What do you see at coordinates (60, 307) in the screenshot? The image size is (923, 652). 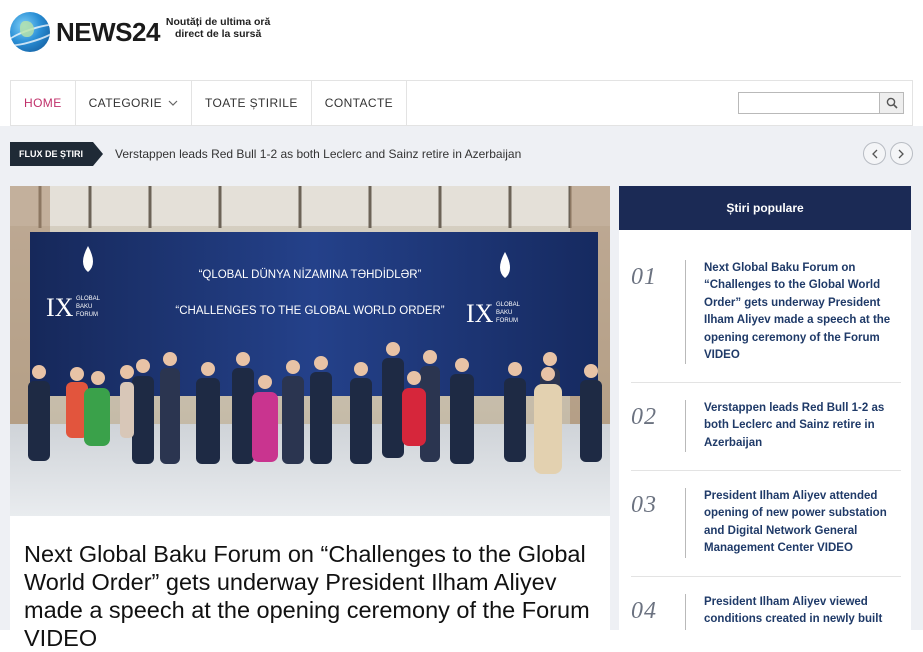 I see `forum-numeral-left: IX` at bounding box center [60, 307].